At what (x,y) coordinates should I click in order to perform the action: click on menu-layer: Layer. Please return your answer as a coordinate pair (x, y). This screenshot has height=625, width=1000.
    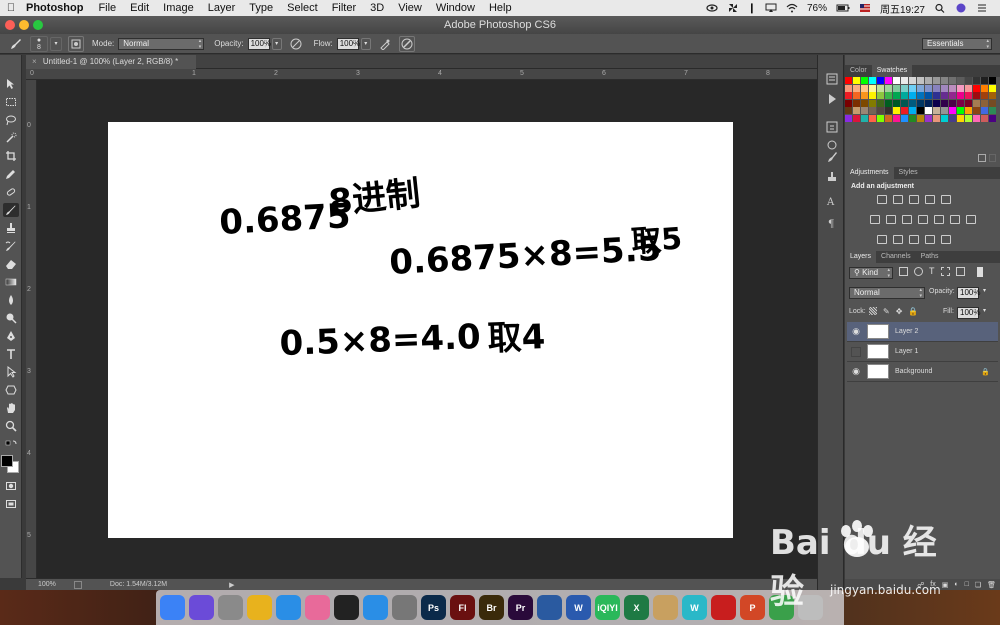
    Looking at the image, I should click on (222, 8).